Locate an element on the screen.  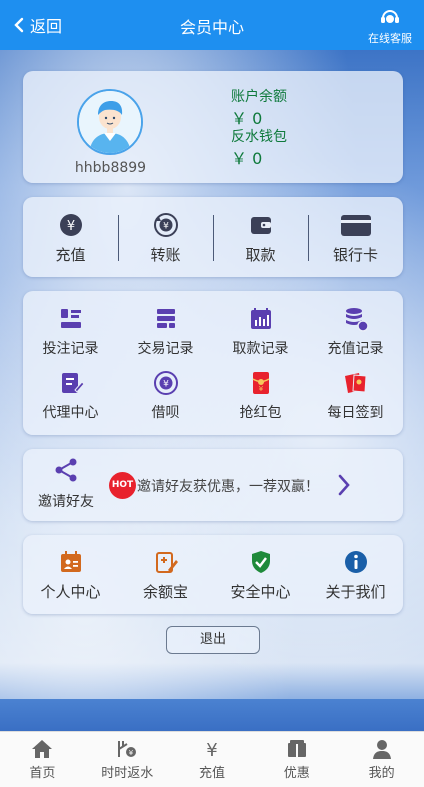
tab-rebate-label: 时时返水 is located at coordinates (127, 773).